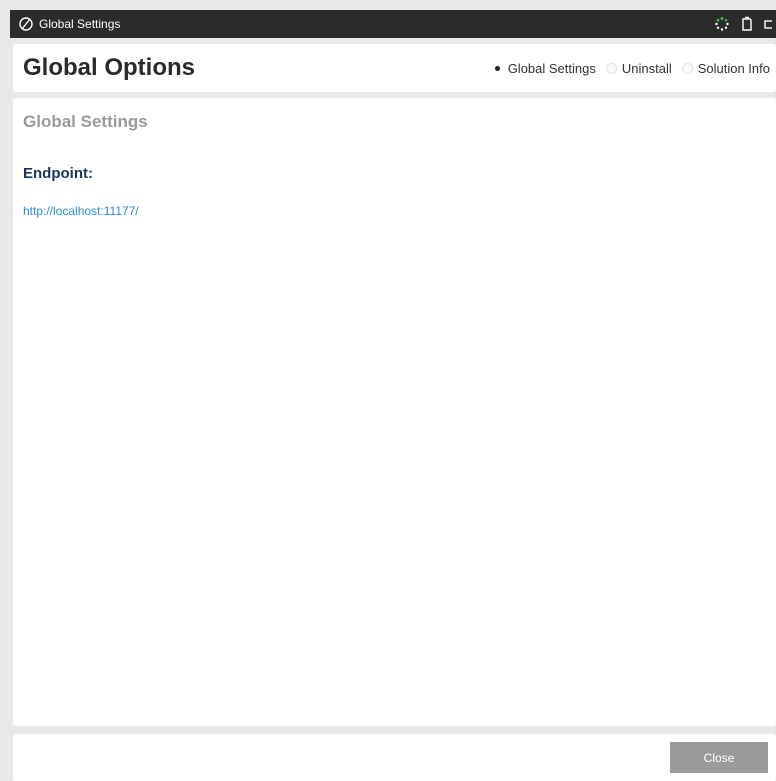  I want to click on document-icon, so click(747, 24).